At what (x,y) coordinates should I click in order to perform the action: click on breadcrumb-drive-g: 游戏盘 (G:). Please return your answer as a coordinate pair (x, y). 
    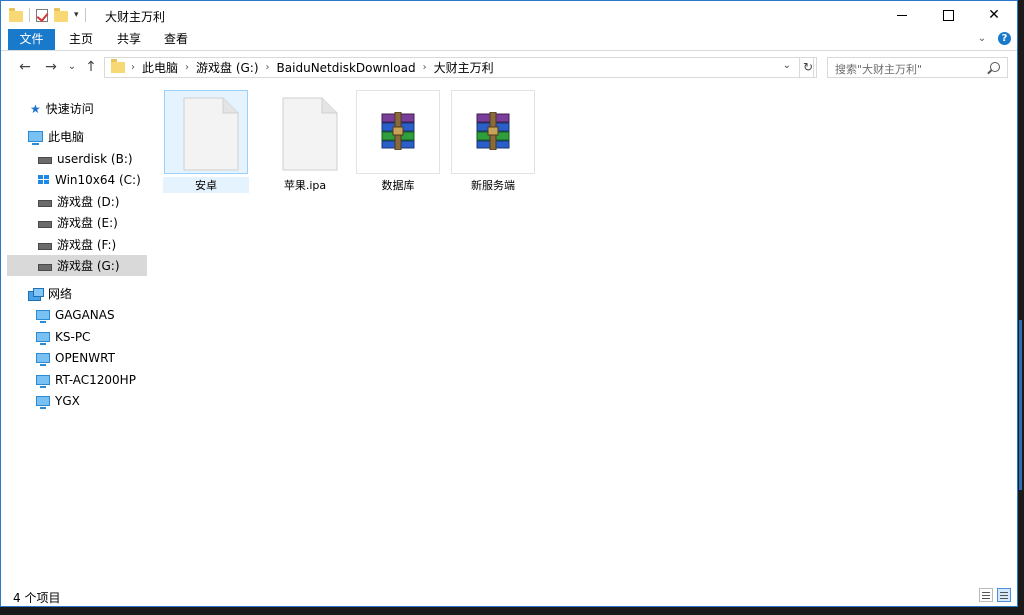
    Looking at the image, I should click on (227, 67).